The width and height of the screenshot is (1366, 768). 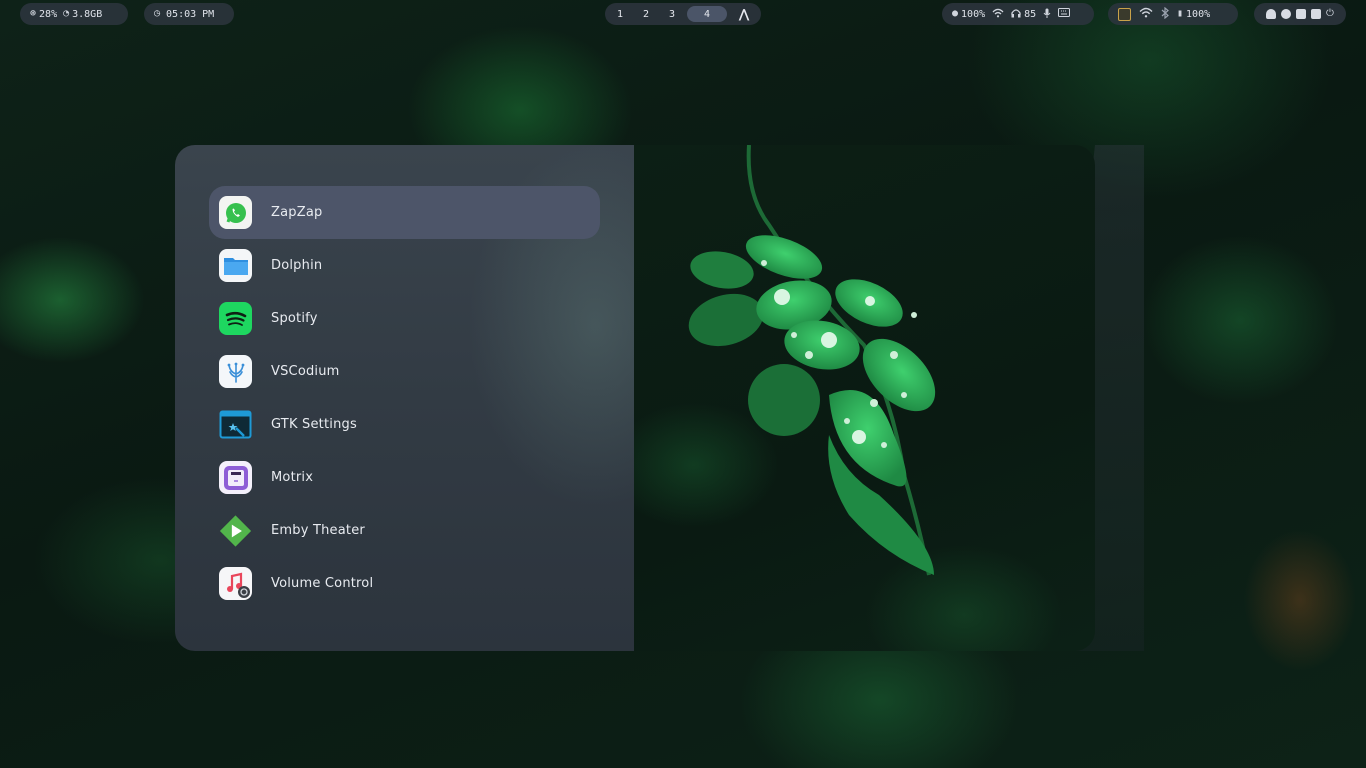 What do you see at coordinates (1271, 14) in the screenshot?
I see `ghost-icon` at bounding box center [1271, 14].